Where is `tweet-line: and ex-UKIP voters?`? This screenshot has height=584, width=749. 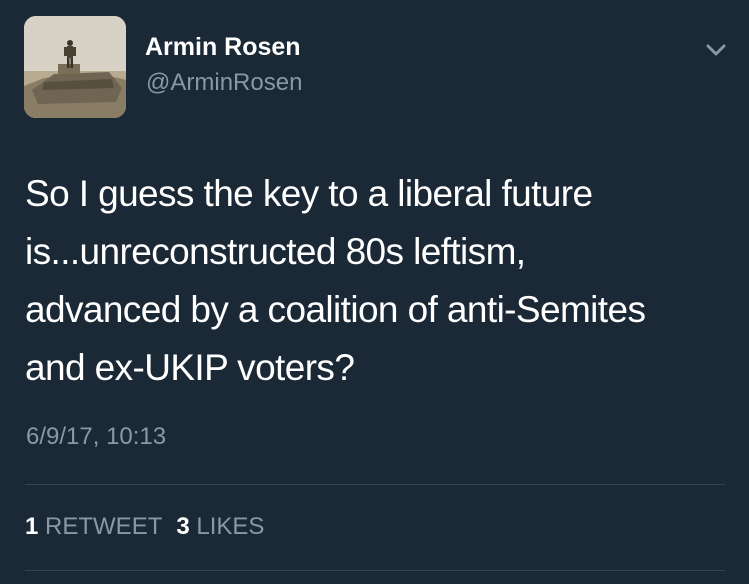 tweet-line: and ex-UKIP voters? is located at coordinates (190, 367).